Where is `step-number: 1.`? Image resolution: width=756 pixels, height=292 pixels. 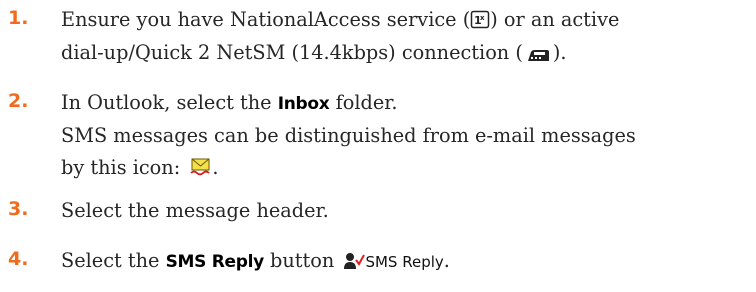
step-number: 1. is located at coordinates (18, 18).